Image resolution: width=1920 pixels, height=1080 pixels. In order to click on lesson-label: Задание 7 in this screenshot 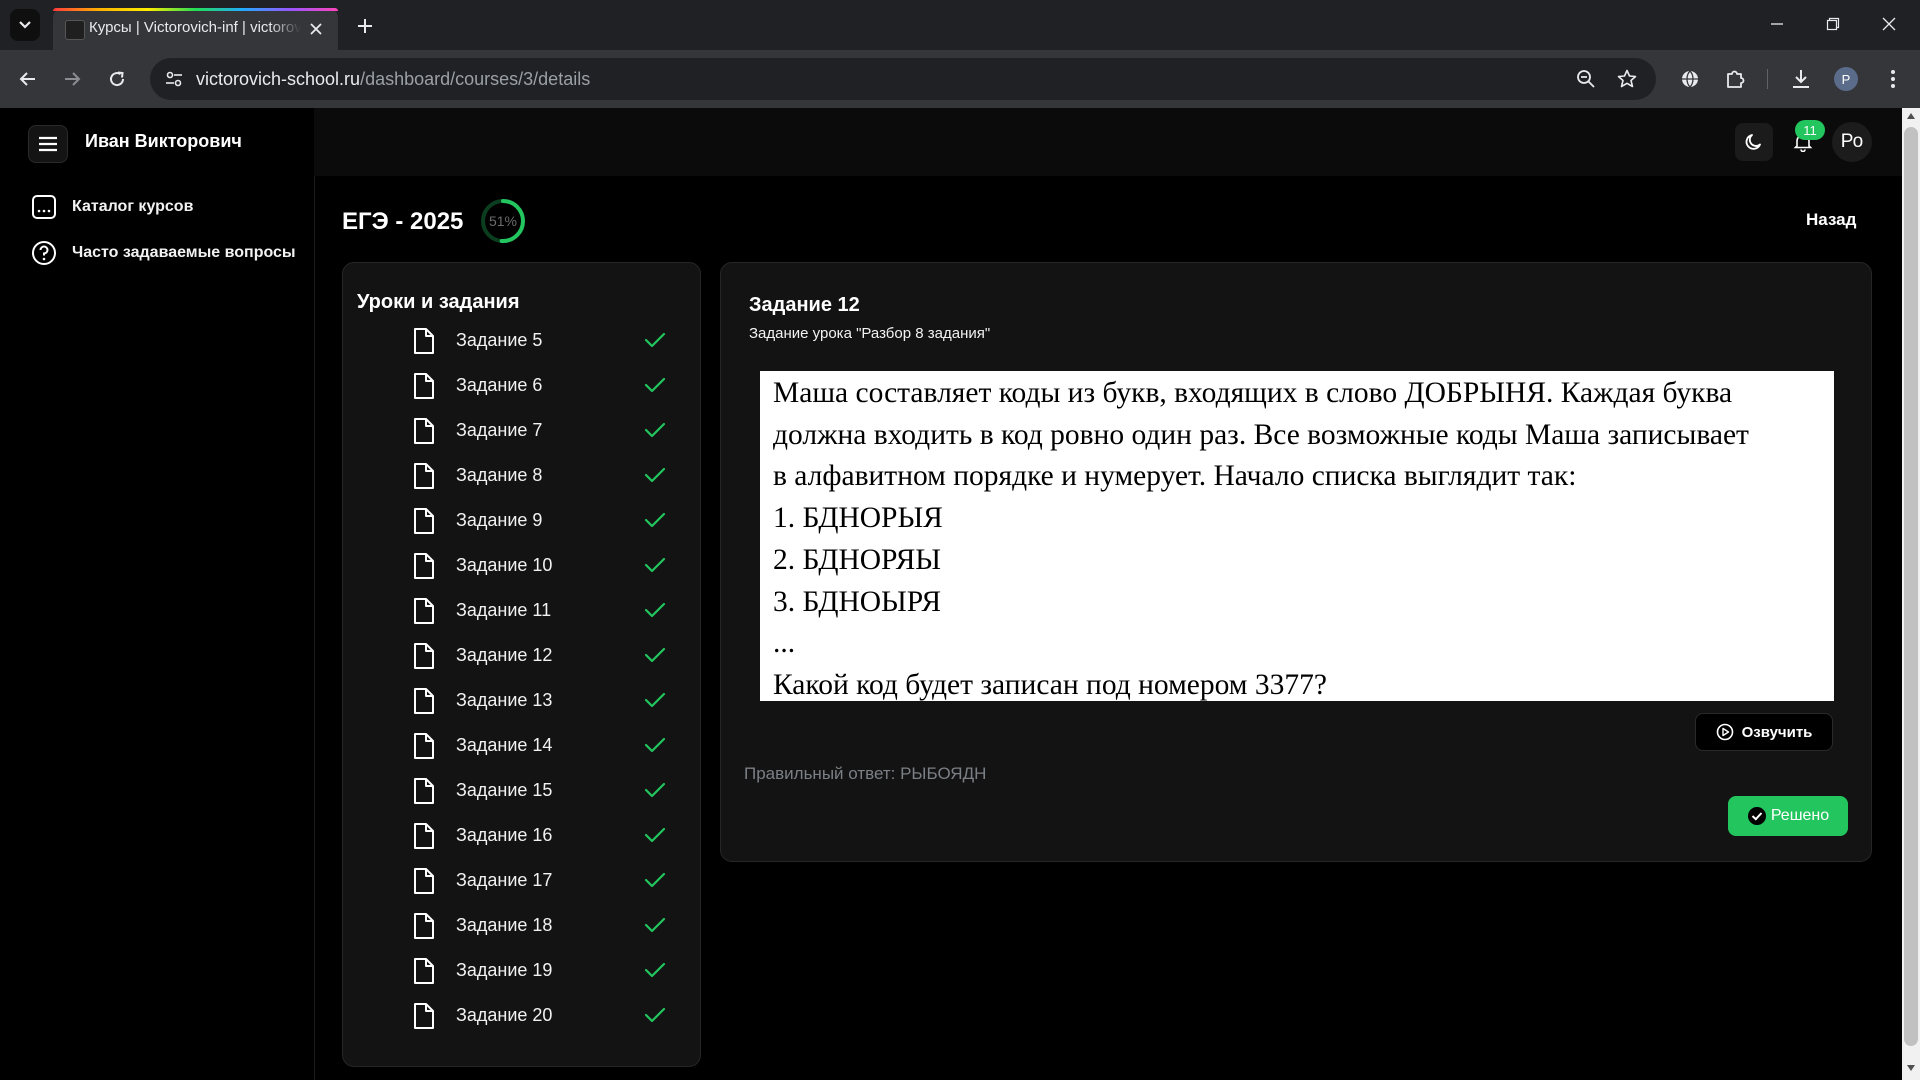, I will do `click(499, 430)`.